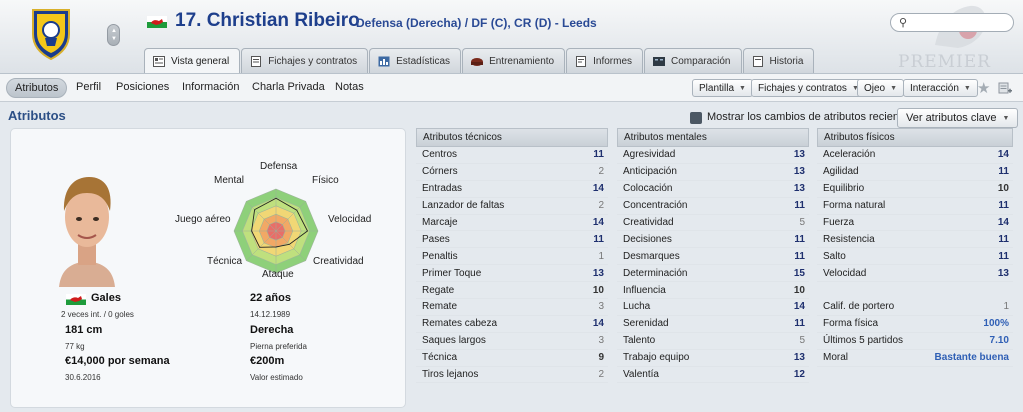 The width and height of the screenshot is (1023, 412). What do you see at coordinates (601, 358) in the screenshot?
I see `attribute-value: 9` at bounding box center [601, 358].